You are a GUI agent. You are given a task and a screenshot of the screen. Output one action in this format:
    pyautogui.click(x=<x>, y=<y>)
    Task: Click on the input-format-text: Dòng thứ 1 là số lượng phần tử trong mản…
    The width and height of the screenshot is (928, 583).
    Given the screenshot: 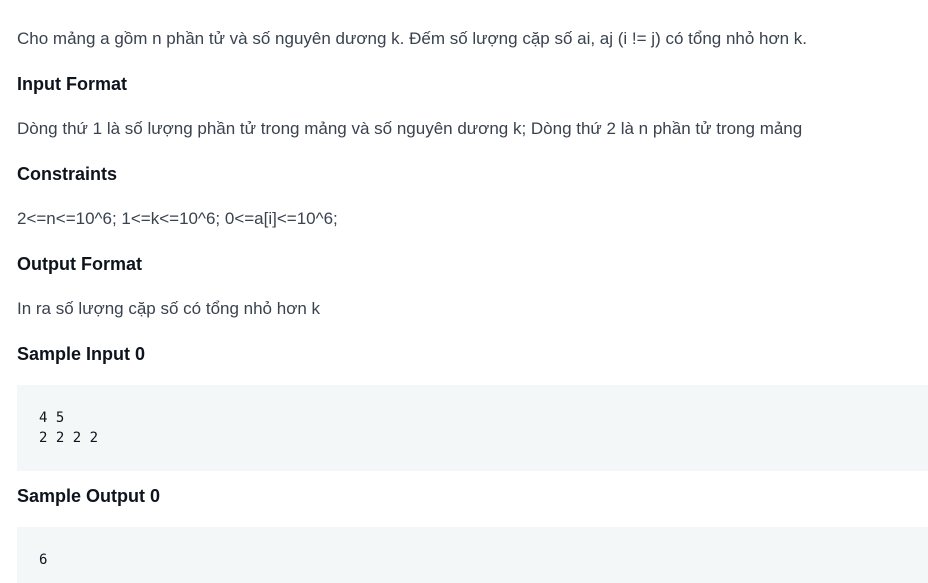 What is the action you would take?
    pyautogui.click(x=410, y=128)
    